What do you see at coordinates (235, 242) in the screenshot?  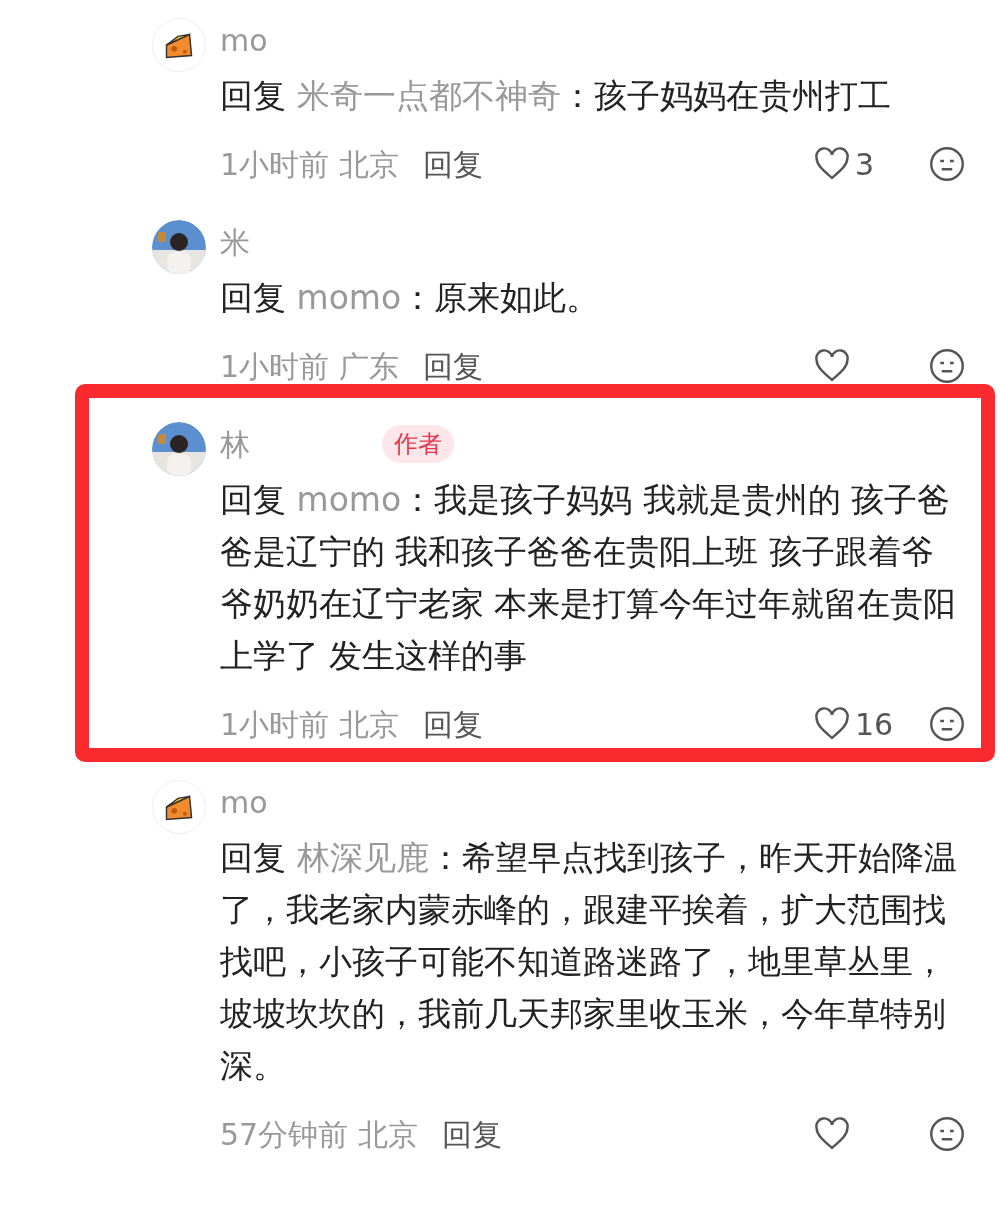 I see `author-name: 米` at bounding box center [235, 242].